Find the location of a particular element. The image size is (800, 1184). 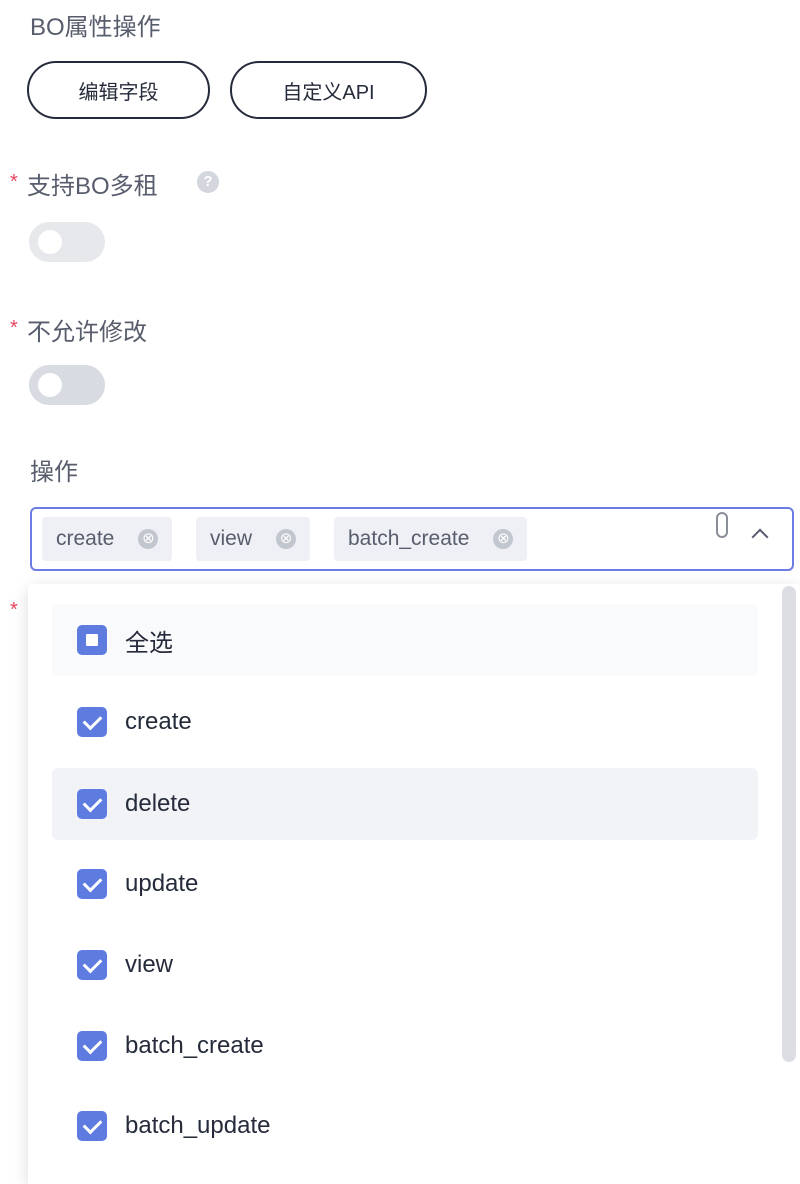

help-icon: ? is located at coordinates (208, 182).